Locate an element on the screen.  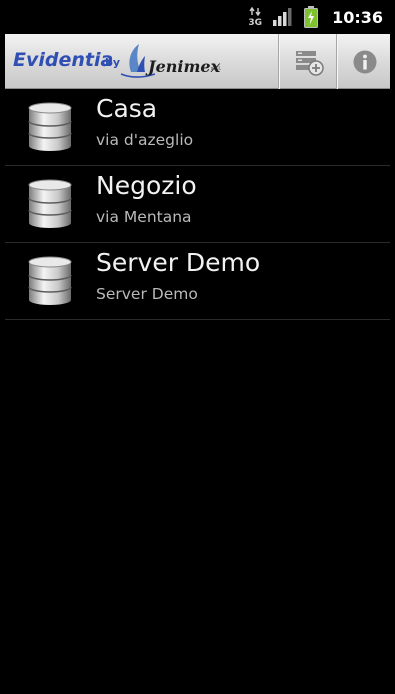
info-icon is located at coordinates (364, 61).